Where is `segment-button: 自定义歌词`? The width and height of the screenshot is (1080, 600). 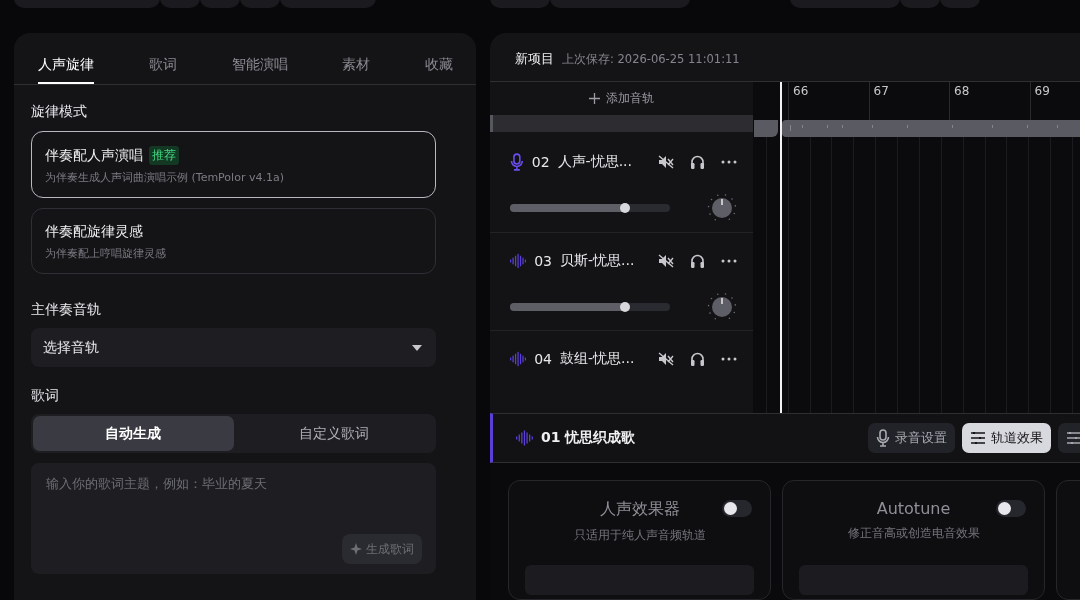 segment-button: 自定义歌词 is located at coordinates (333, 433).